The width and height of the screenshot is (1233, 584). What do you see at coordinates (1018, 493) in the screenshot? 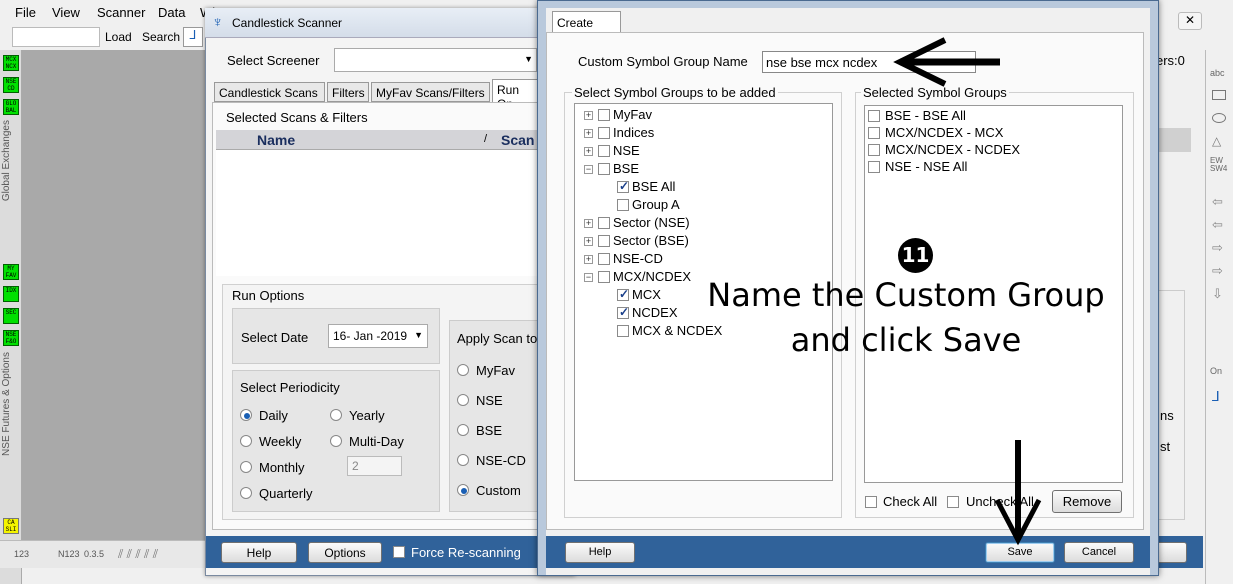
I see `down-pointing-arrow-icon` at bounding box center [1018, 493].